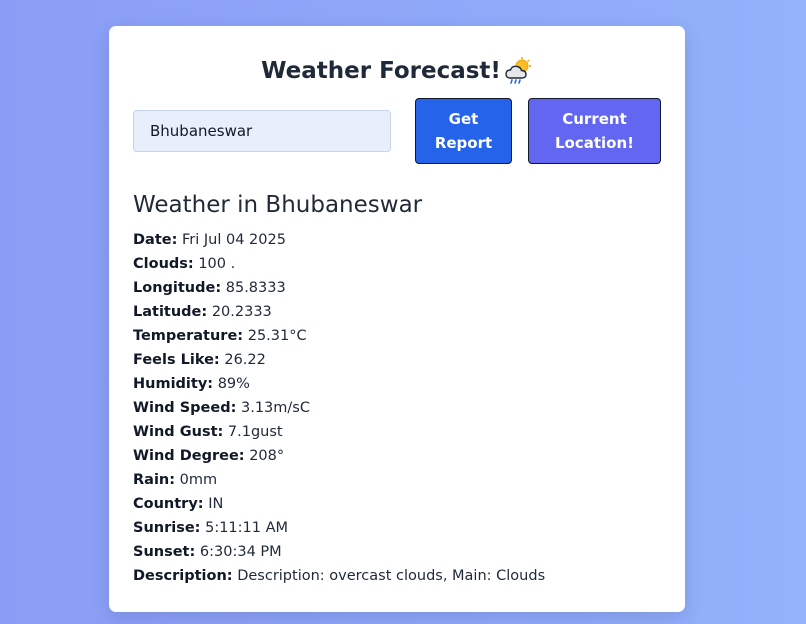 This screenshot has width=806, height=624. I want to click on detail-label: Description:, so click(183, 576).